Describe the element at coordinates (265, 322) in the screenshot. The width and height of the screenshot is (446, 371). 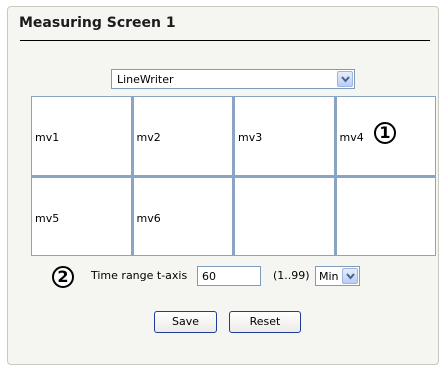
I see `reset-button: Reset` at that location.